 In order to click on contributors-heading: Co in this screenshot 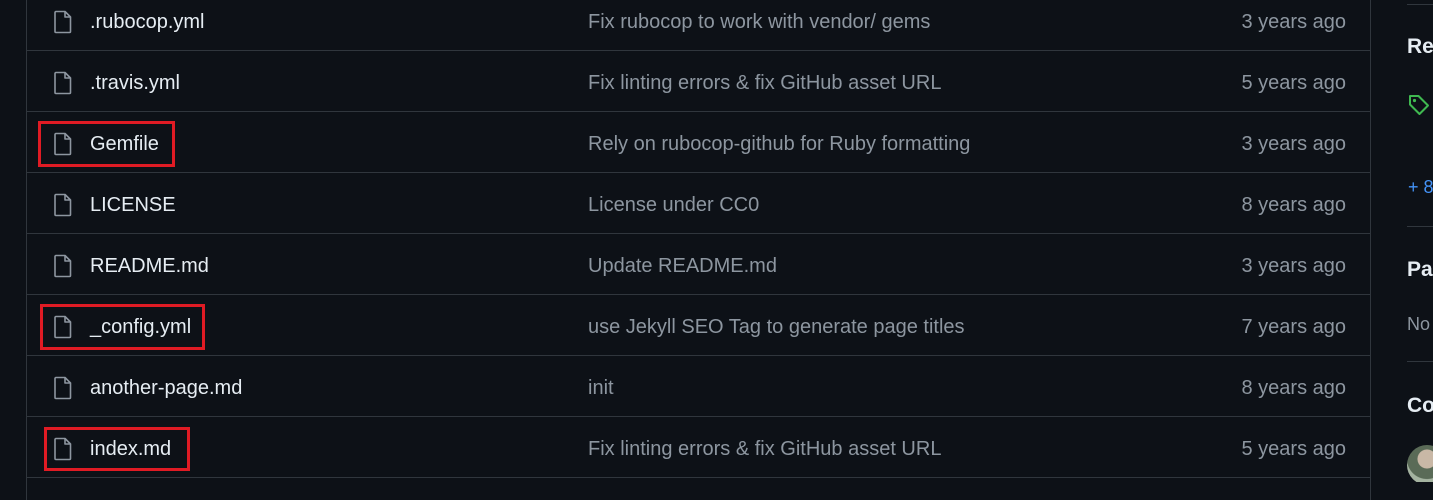, I will do `click(1420, 406)`.